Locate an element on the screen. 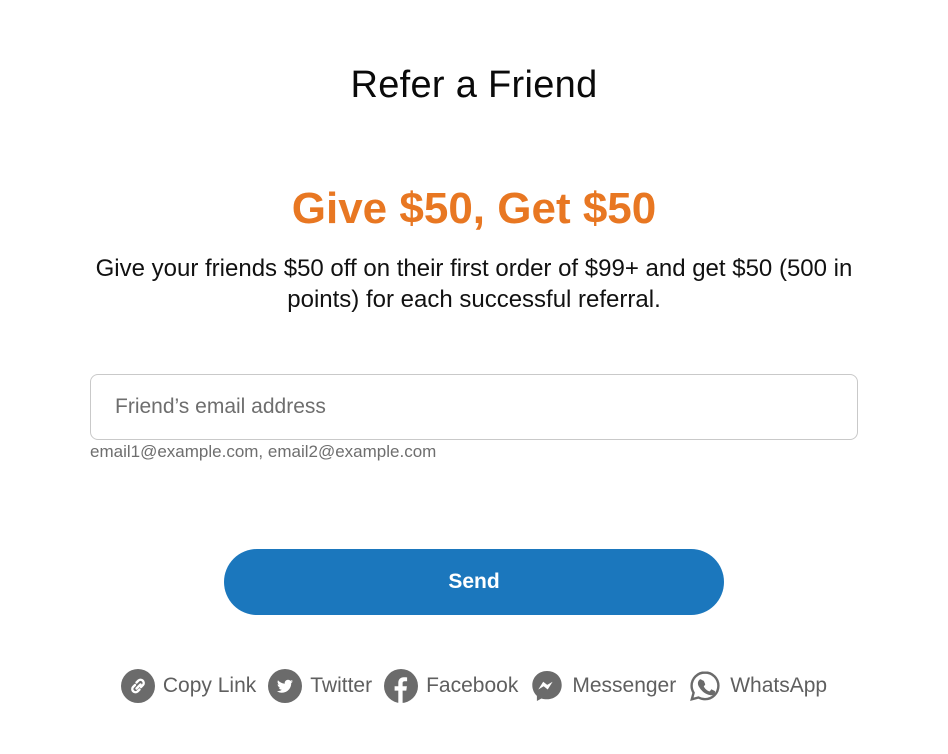  facebook-icon is located at coordinates (401, 686).